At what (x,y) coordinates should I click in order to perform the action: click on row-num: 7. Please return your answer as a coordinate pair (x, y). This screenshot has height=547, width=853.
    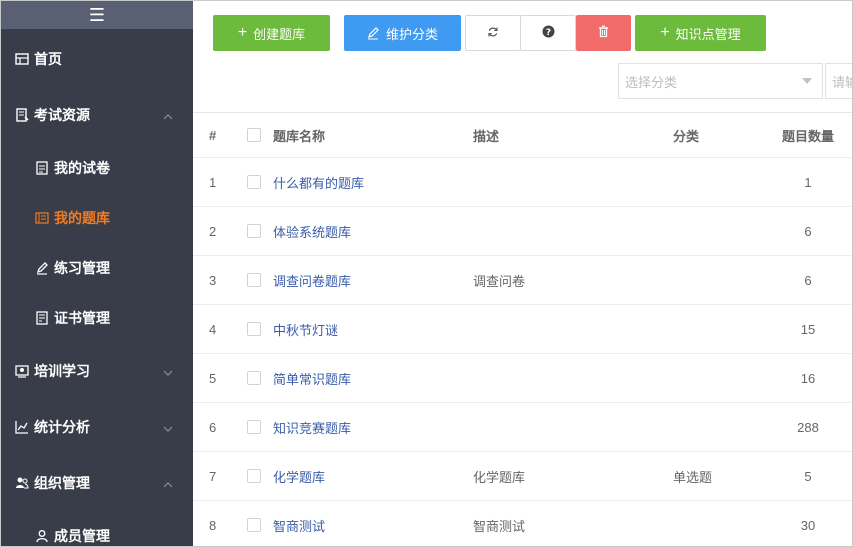
    Looking at the image, I should click on (213, 476).